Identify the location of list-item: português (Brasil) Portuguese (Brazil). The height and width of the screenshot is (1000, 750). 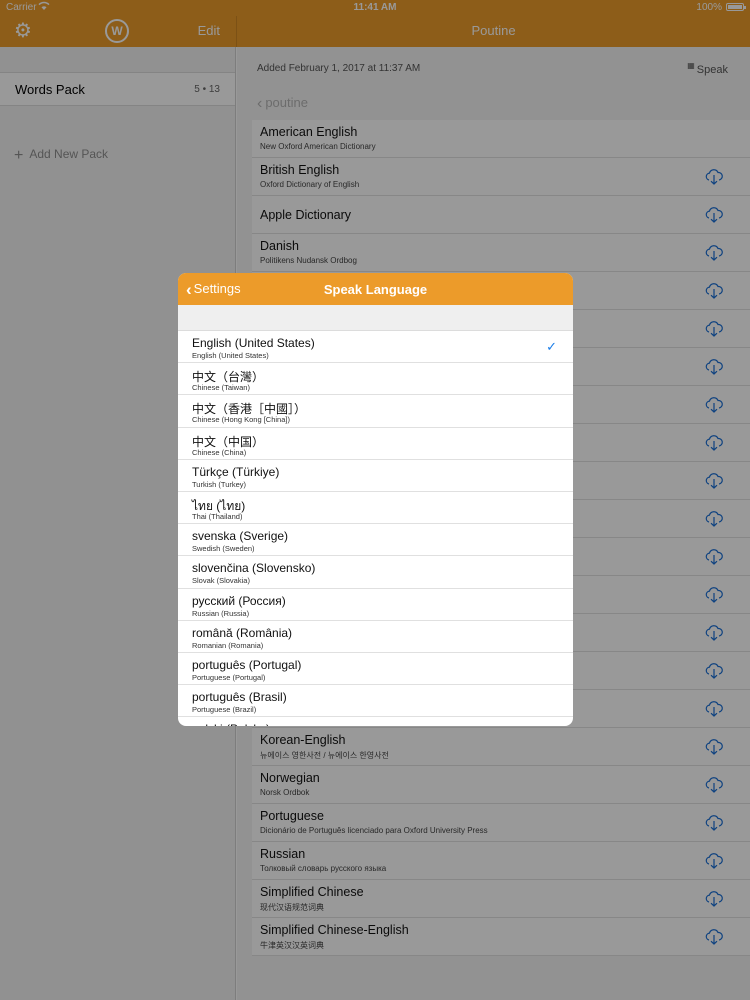
(375, 701).